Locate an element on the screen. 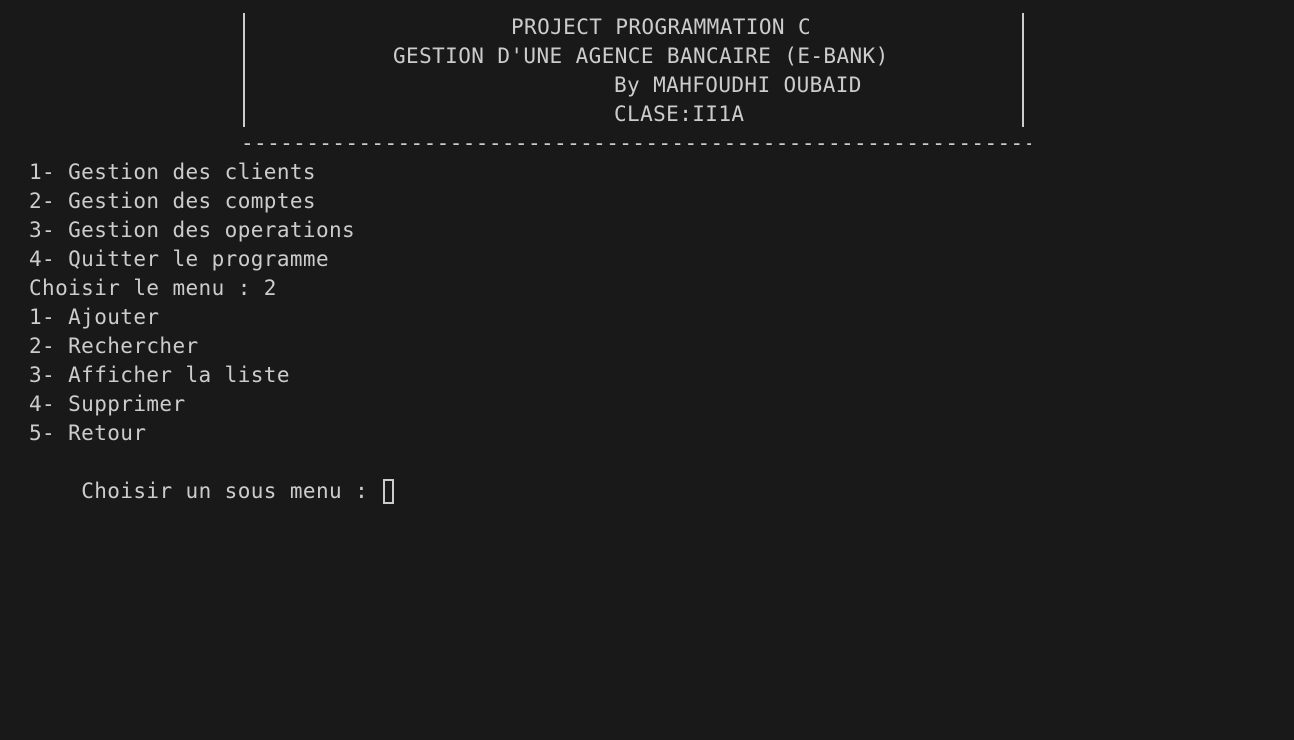 The image size is (1294, 740). sub-menu-prompt-line: Choisir un sous menu : is located at coordinates (212, 476).